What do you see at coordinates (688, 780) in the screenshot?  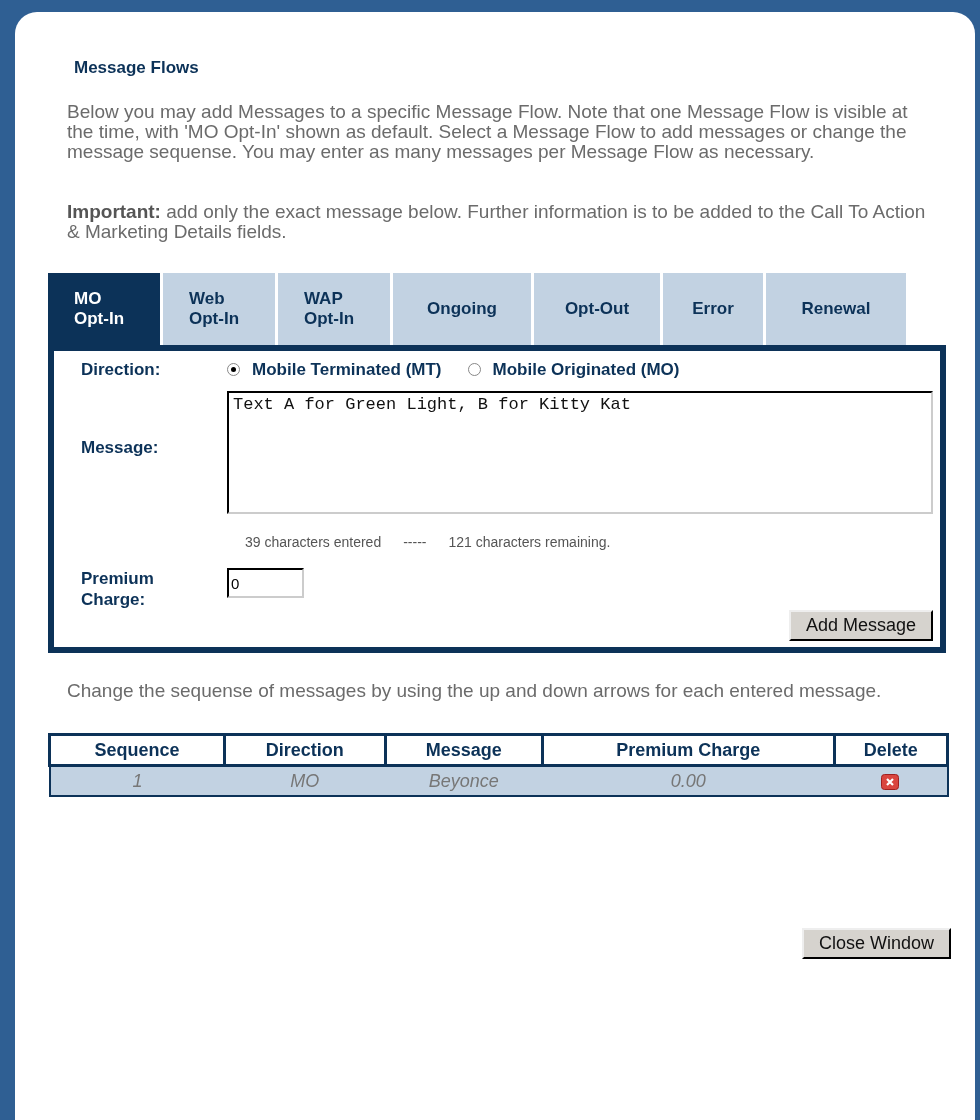 I see `table-cell: 0.00` at bounding box center [688, 780].